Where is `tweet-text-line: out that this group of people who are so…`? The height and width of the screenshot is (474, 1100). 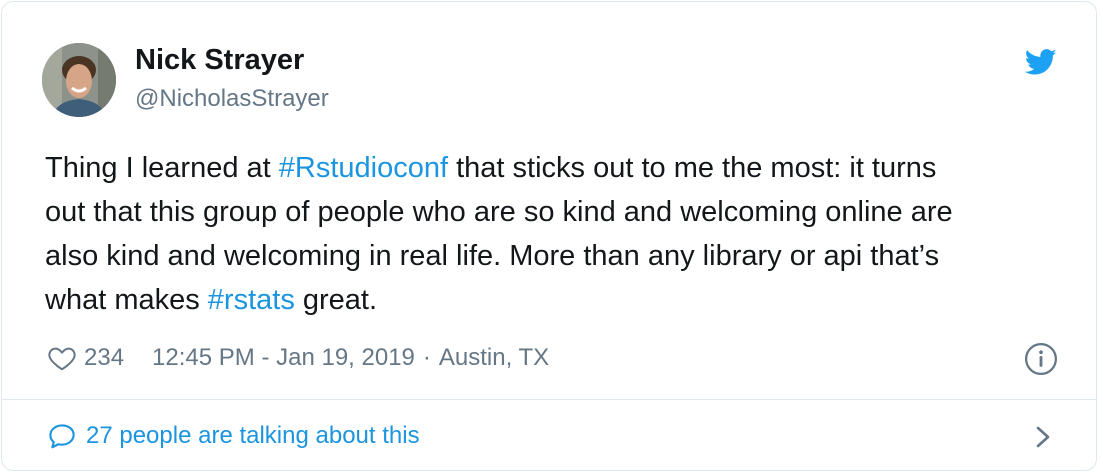
tweet-text-line: out that this group of people who are so… is located at coordinates (550, 212).